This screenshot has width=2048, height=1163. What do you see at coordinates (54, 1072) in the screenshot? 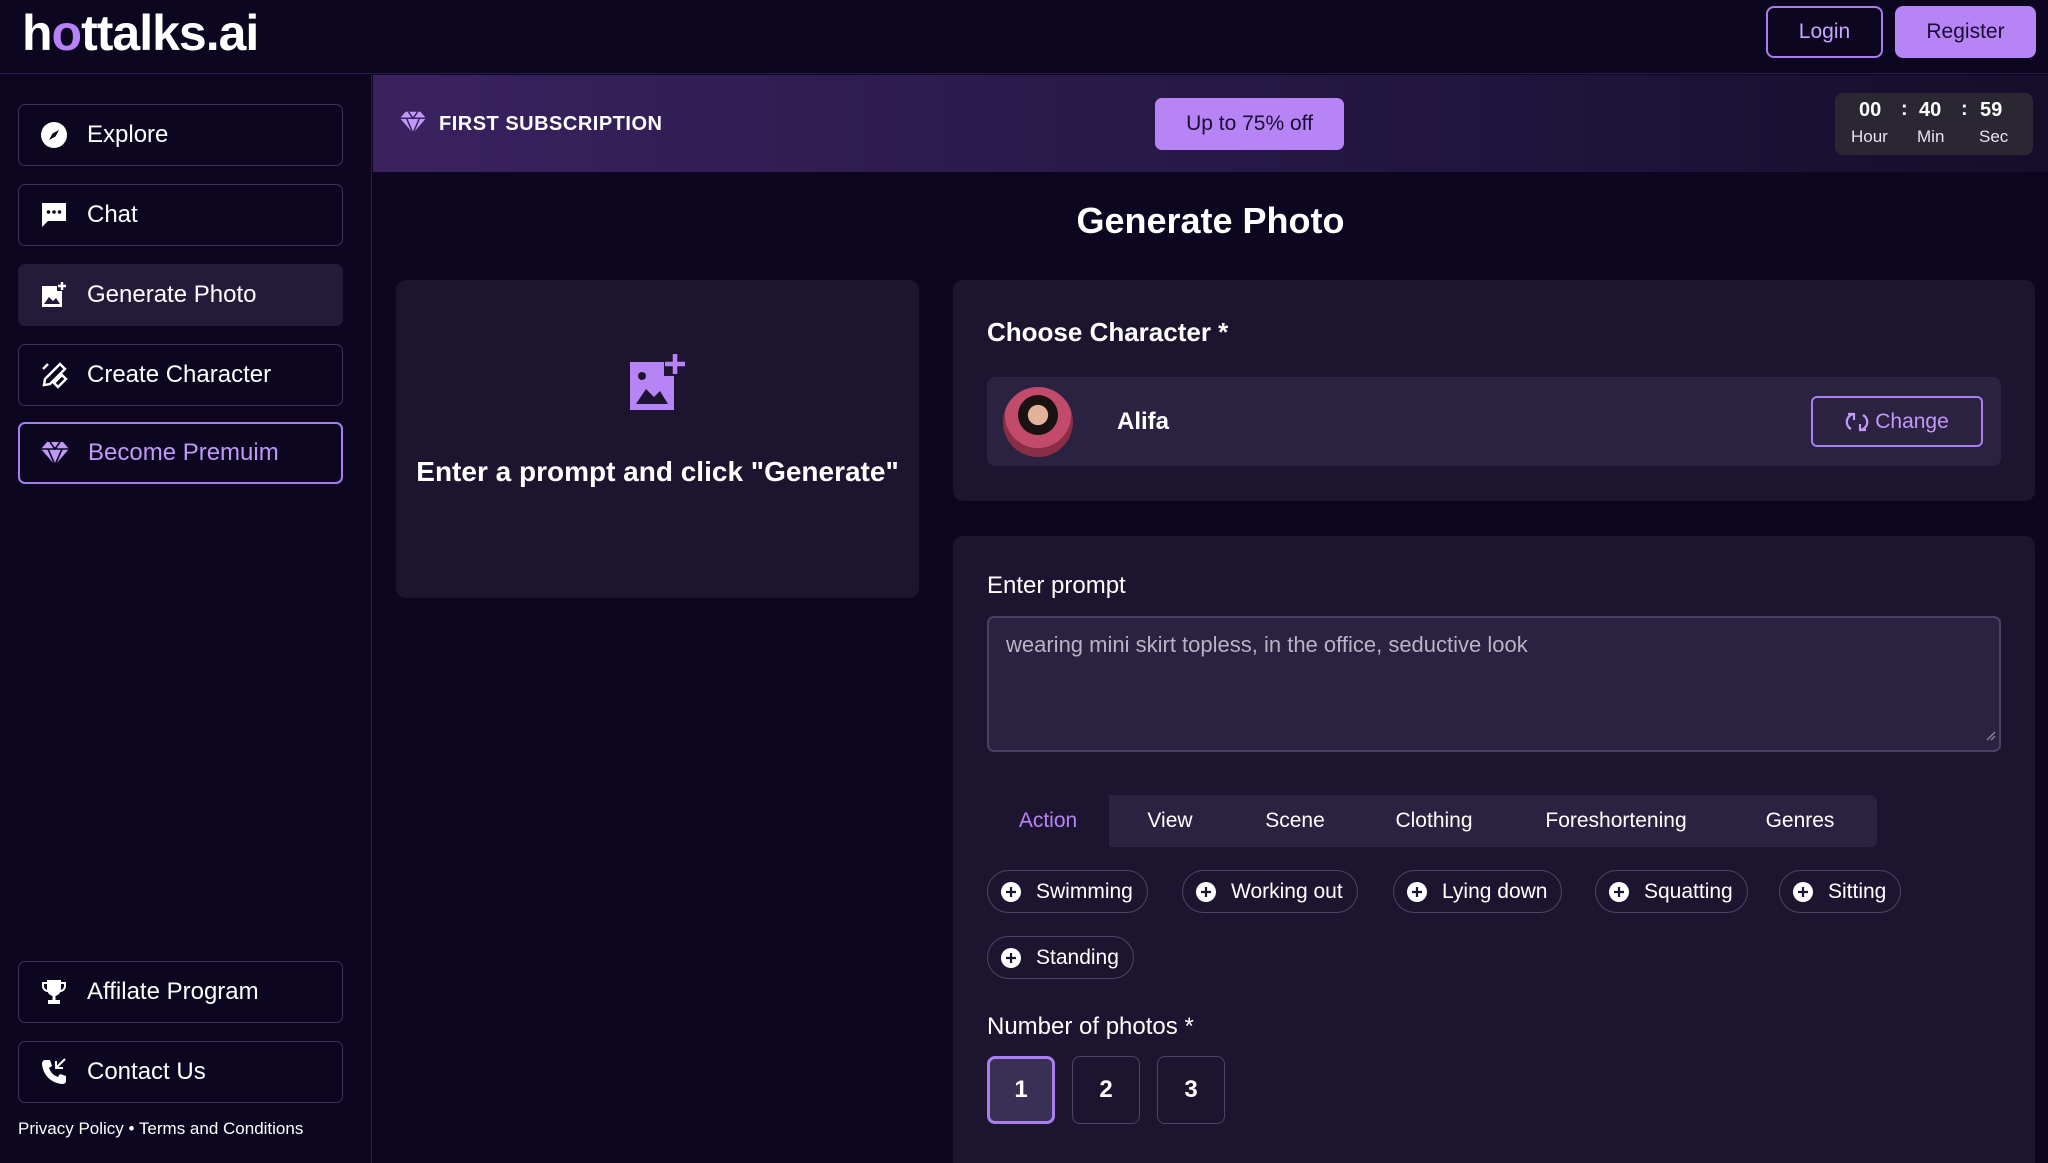
I see `phone-icon` at bounding box center [54, 1072].